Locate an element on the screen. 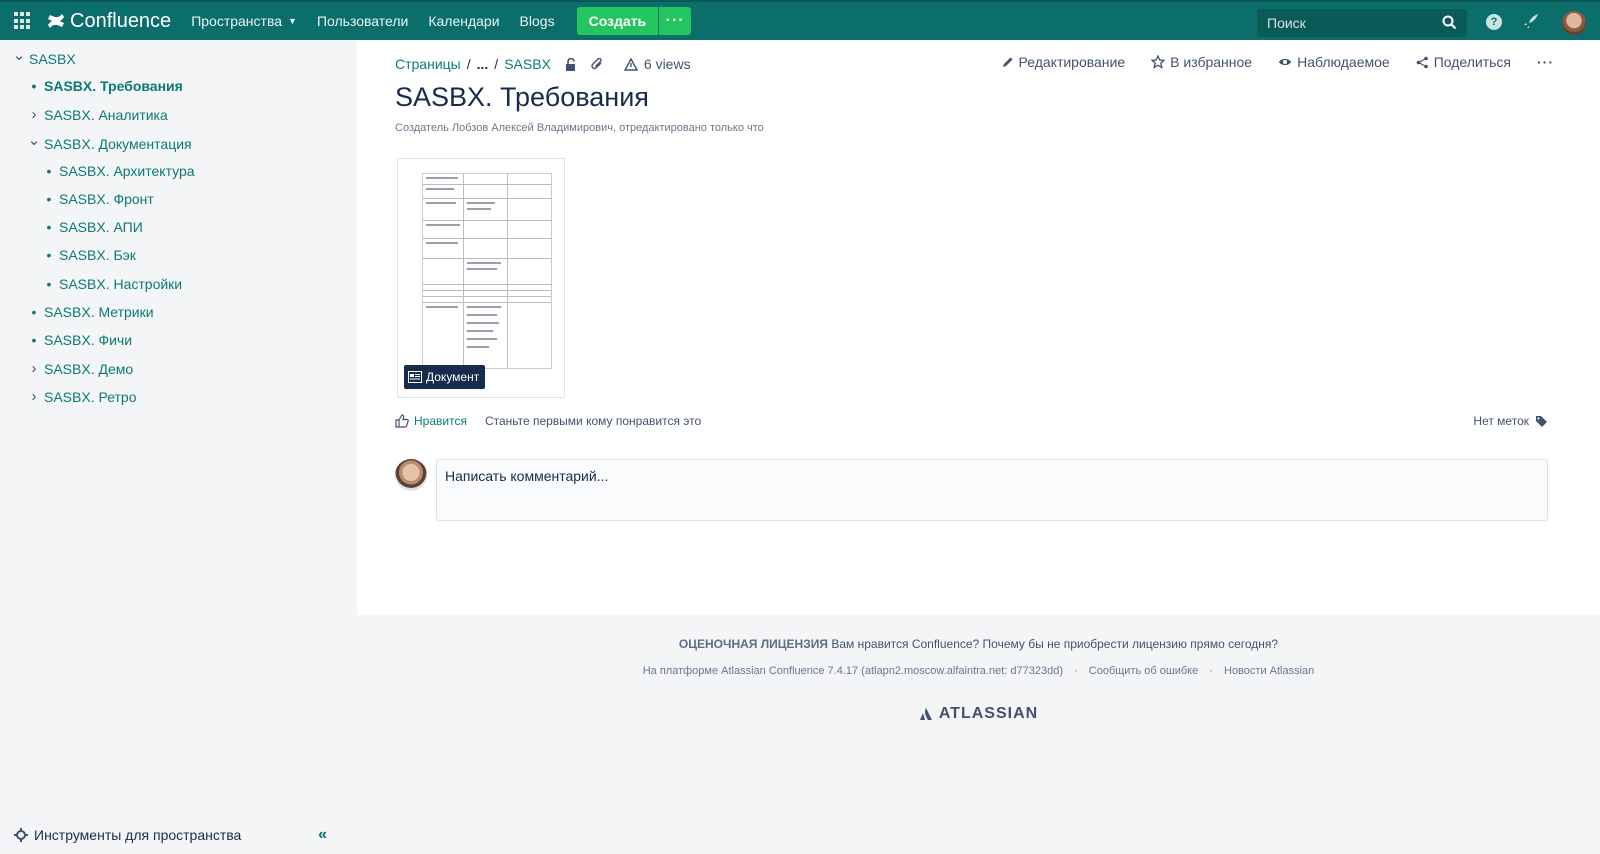 Image resolution: width=1600 pixels, height=854 pixels. tree-item: › SASBX. Аналитика is located at coordinates (97, 114).